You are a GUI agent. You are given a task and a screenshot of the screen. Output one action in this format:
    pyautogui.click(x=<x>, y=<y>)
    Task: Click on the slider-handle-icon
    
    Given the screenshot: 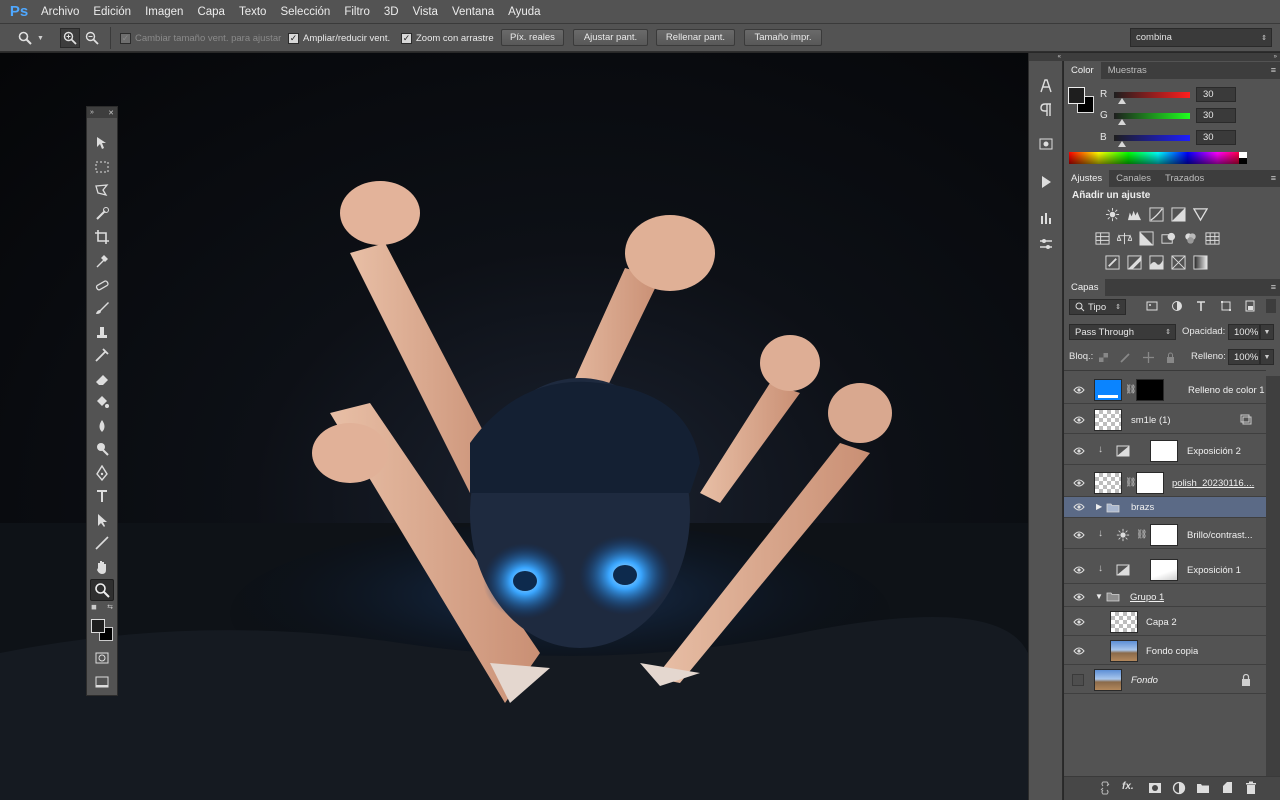 What is the action you would take?
    pyautogui.click(x=1122, y=100)
    